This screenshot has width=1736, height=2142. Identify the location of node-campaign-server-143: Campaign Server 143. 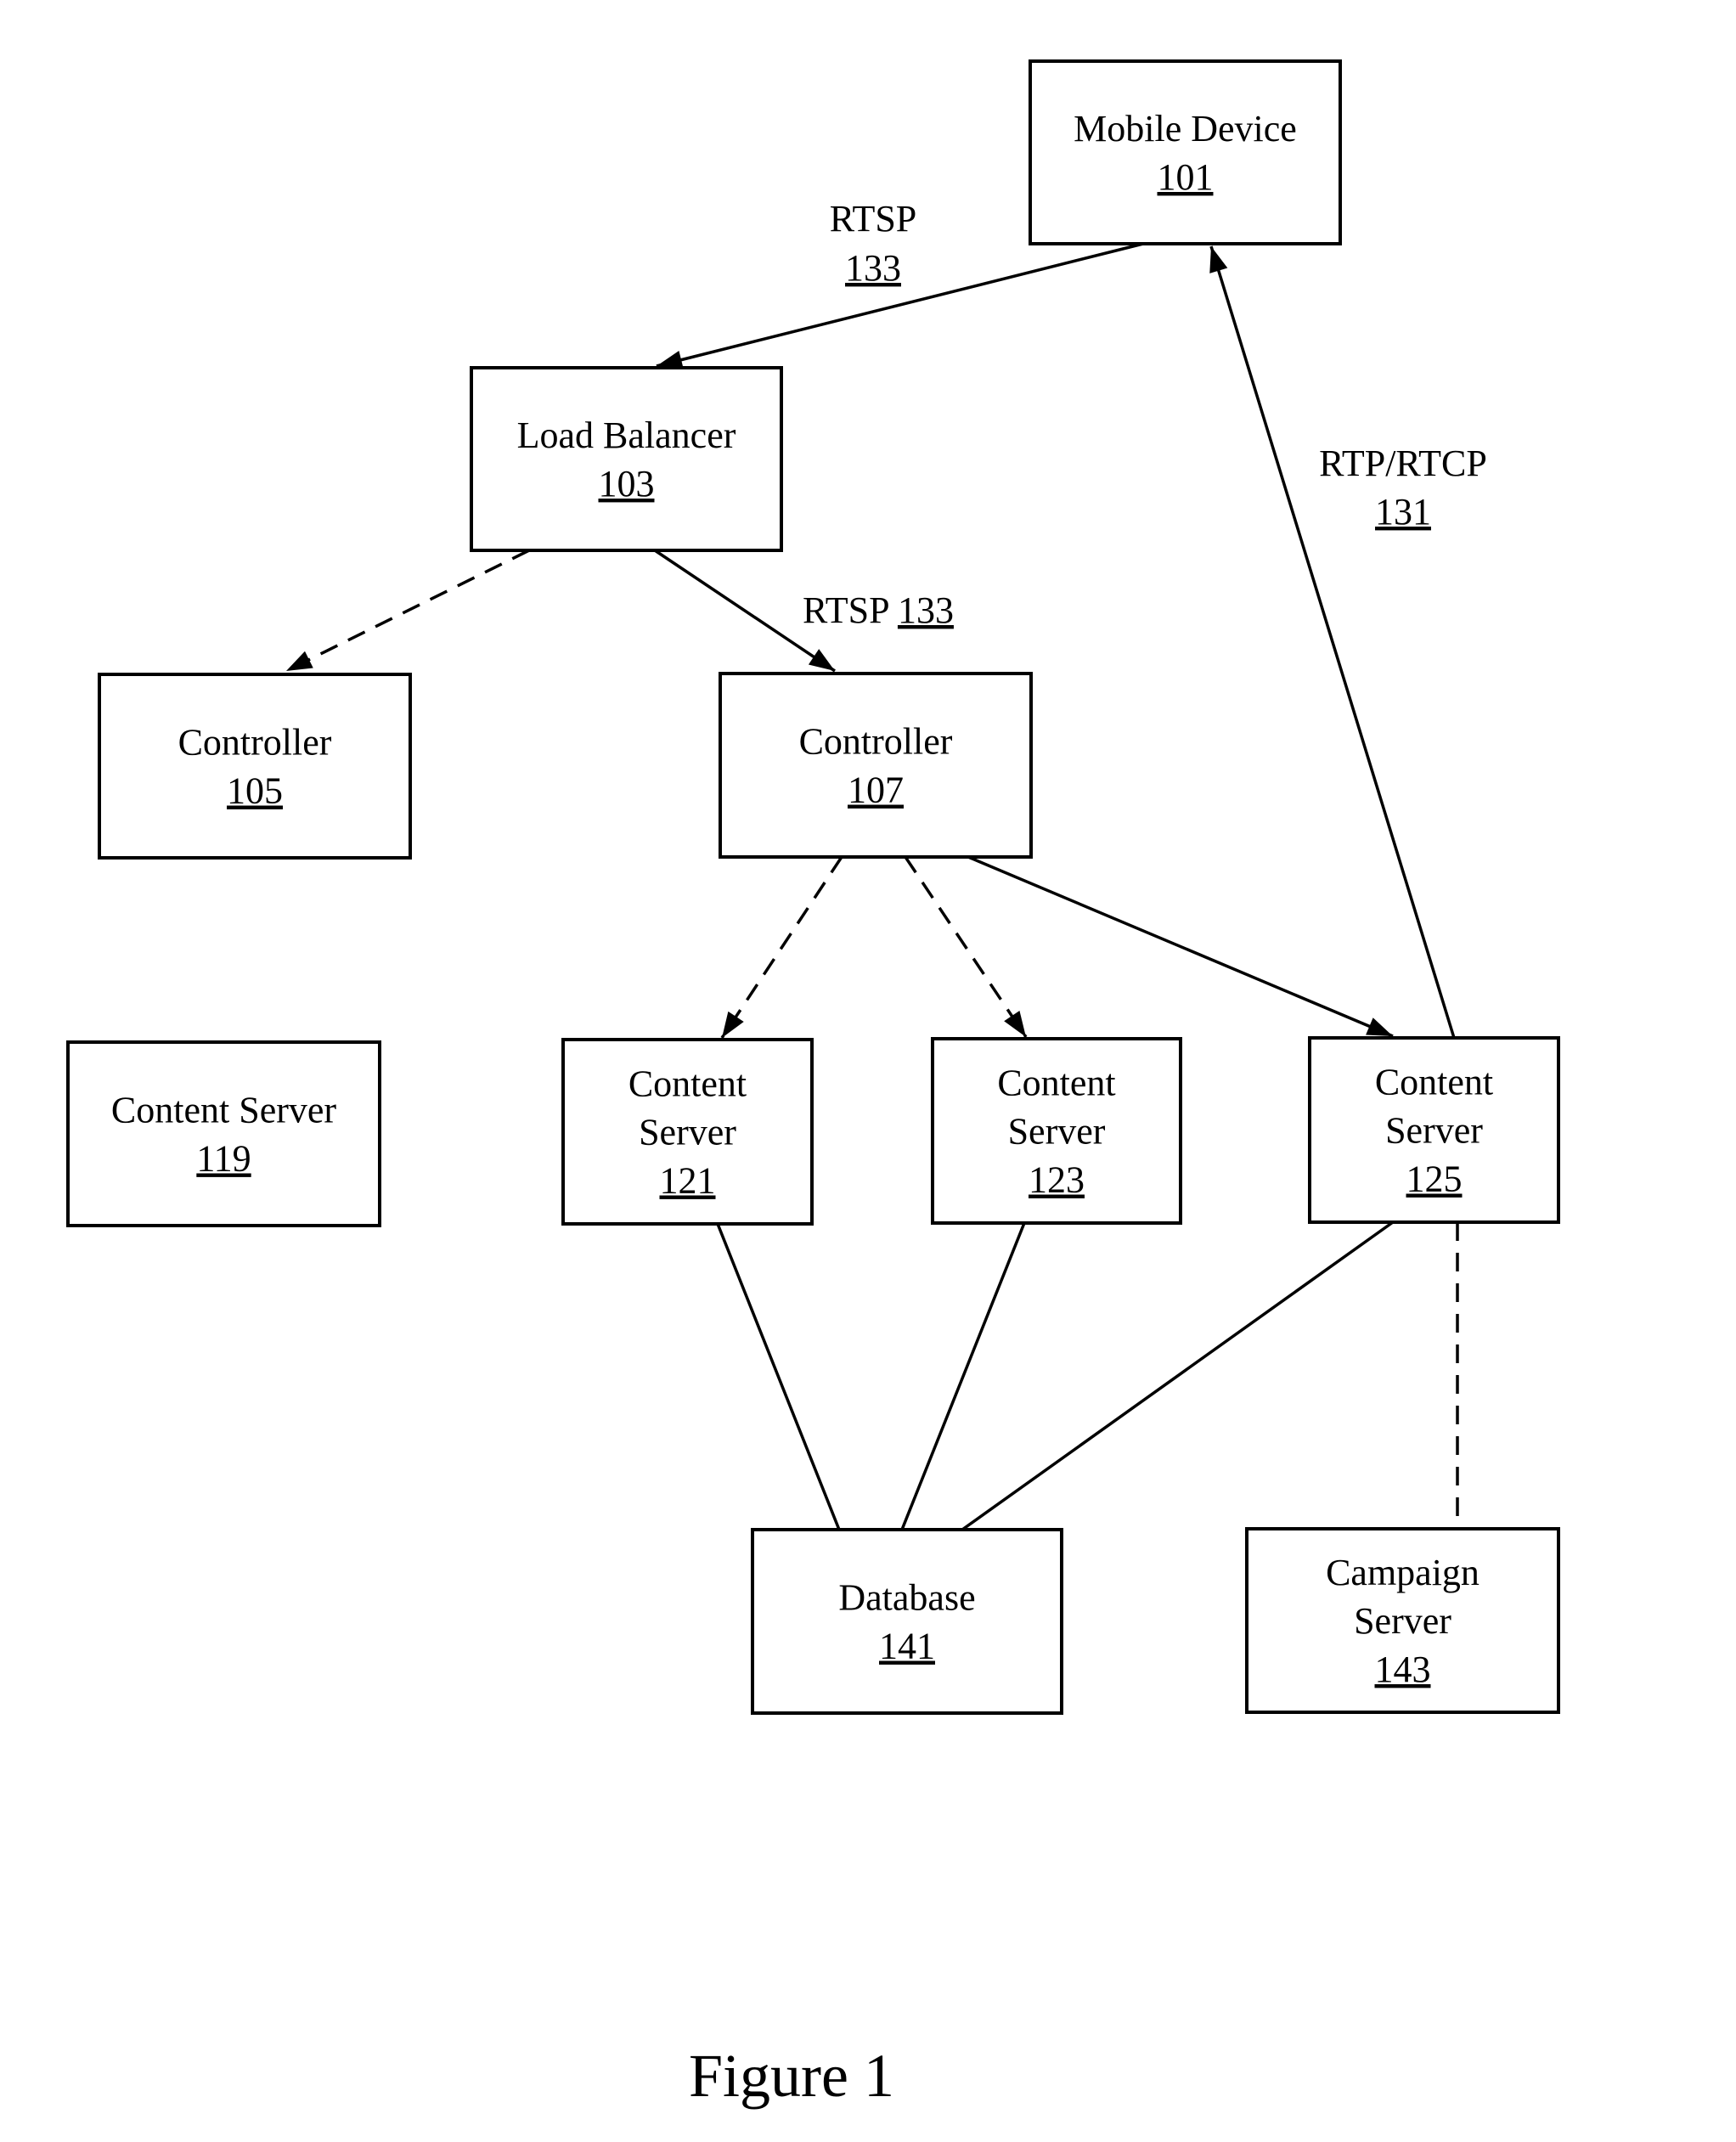
(1402, 1620).